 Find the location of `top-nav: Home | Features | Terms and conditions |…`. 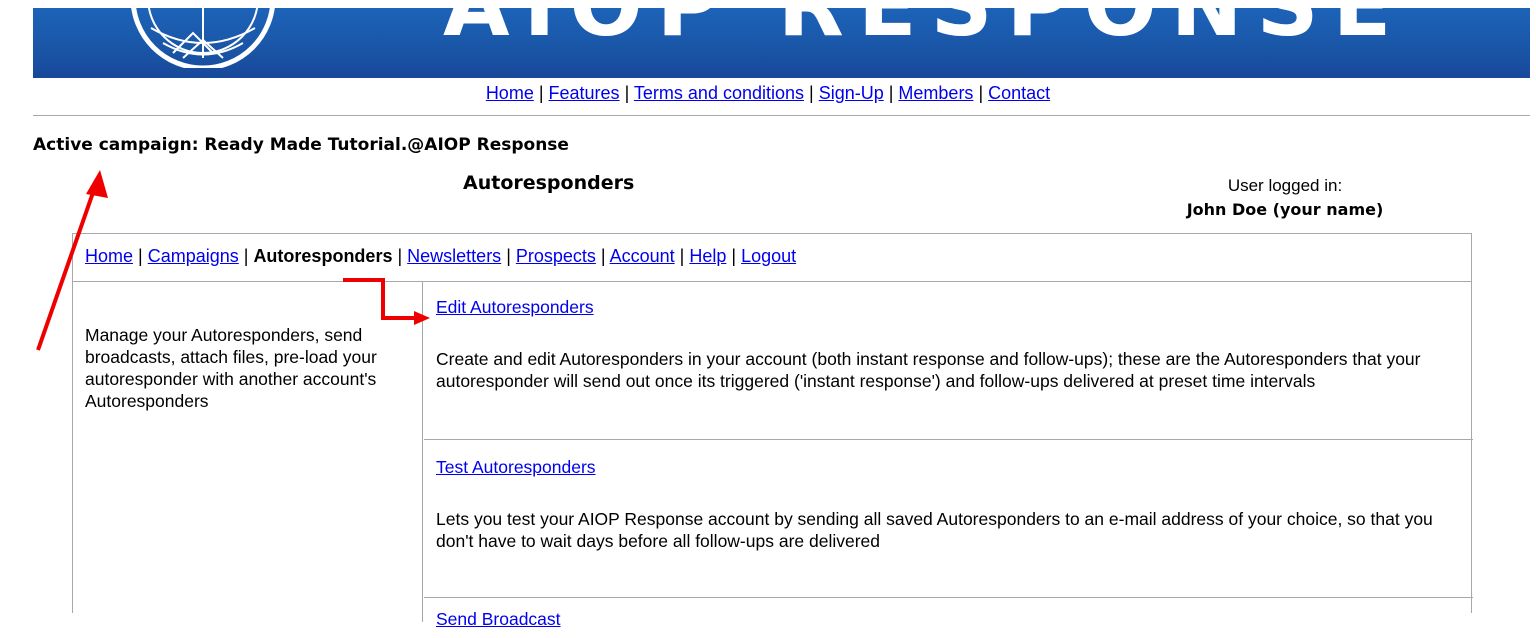

top-nav: Home | Features | Terms and conditions |… is located at coordinates (768, 93).